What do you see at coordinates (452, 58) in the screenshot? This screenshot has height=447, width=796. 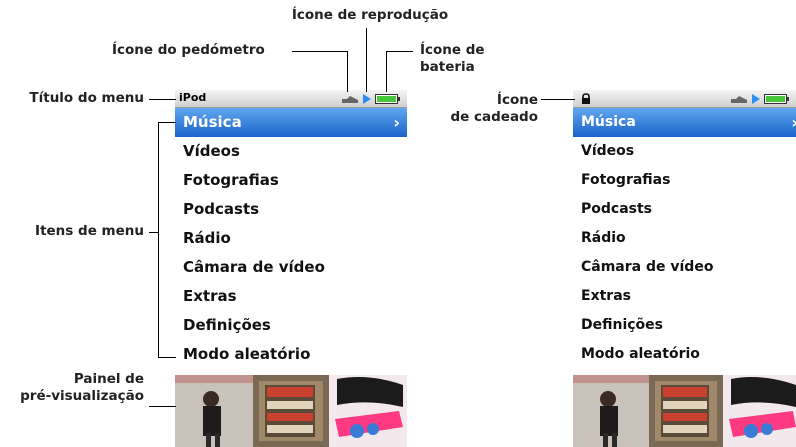 I see `callout-battery-icon: Ícone de bateria` at bounding box center [452, 58].